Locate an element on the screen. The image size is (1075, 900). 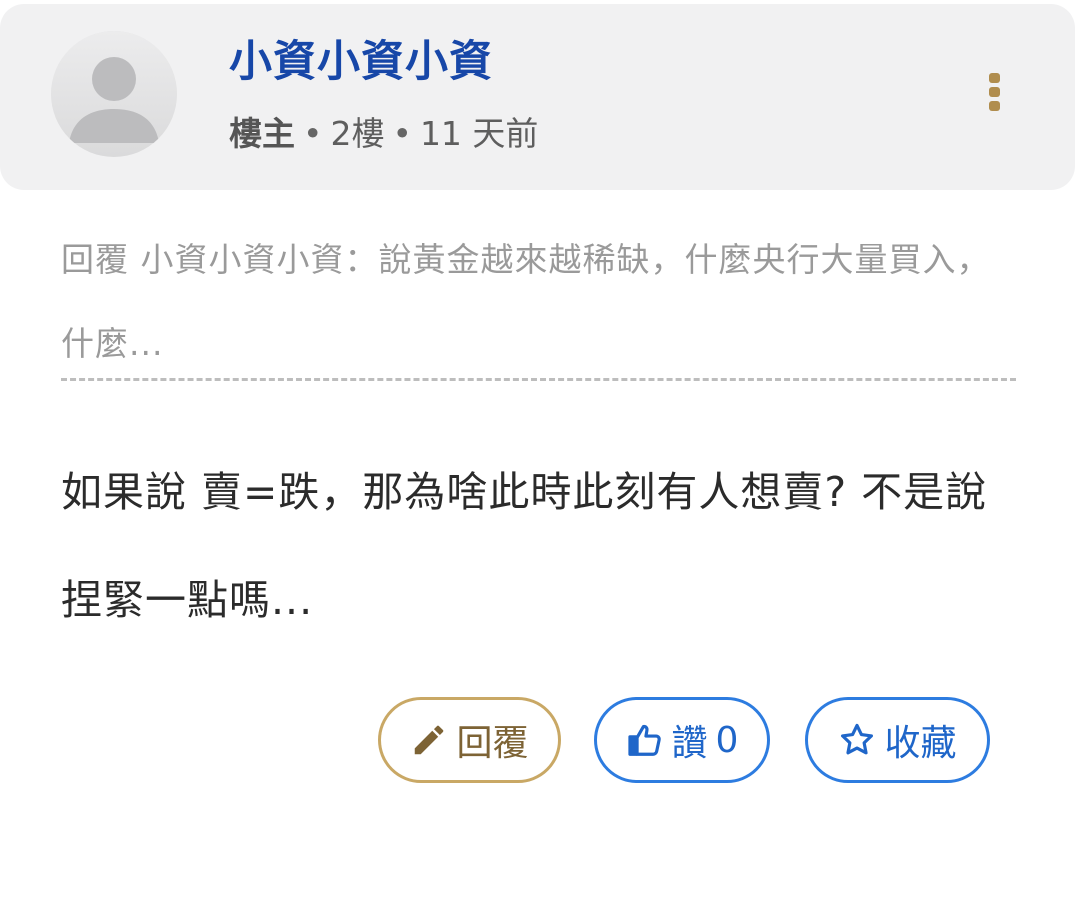
username: 小資小資小資 is located at coordinates (361, 62).